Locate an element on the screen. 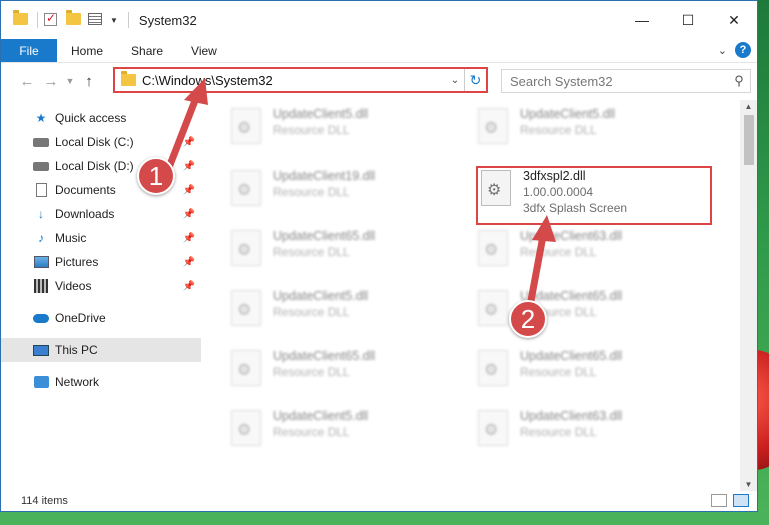  sidebar-item-pictures: Pictures 📌 is located at coordinates (101, 262).